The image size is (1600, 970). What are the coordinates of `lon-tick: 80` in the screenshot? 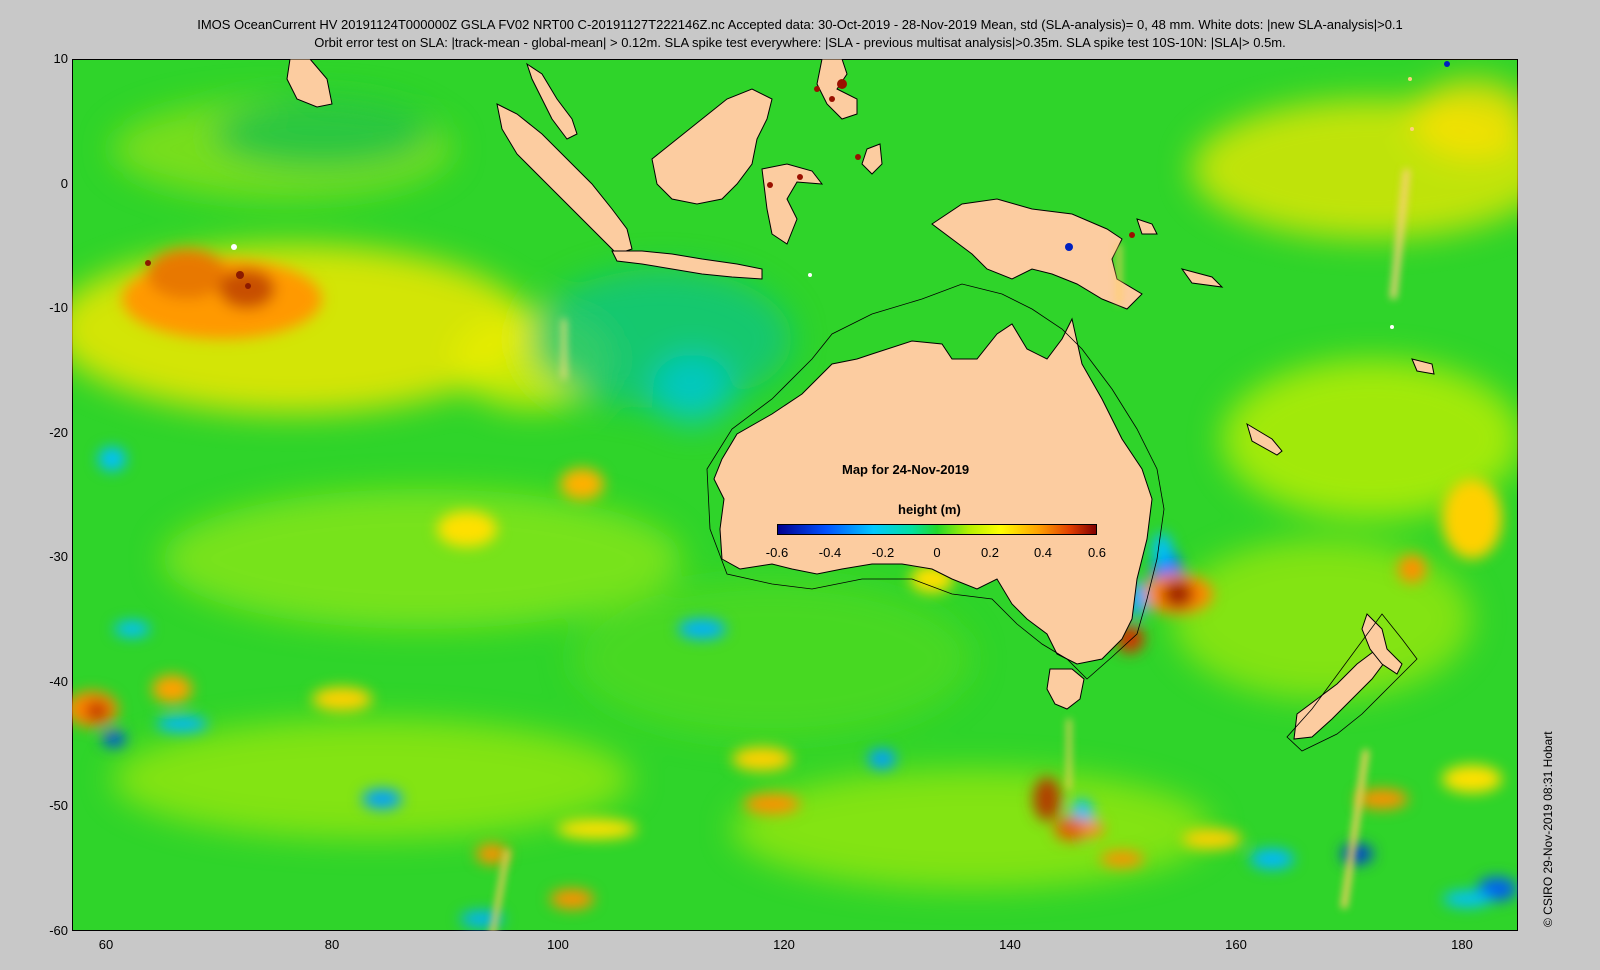 It's located at (332, 944).